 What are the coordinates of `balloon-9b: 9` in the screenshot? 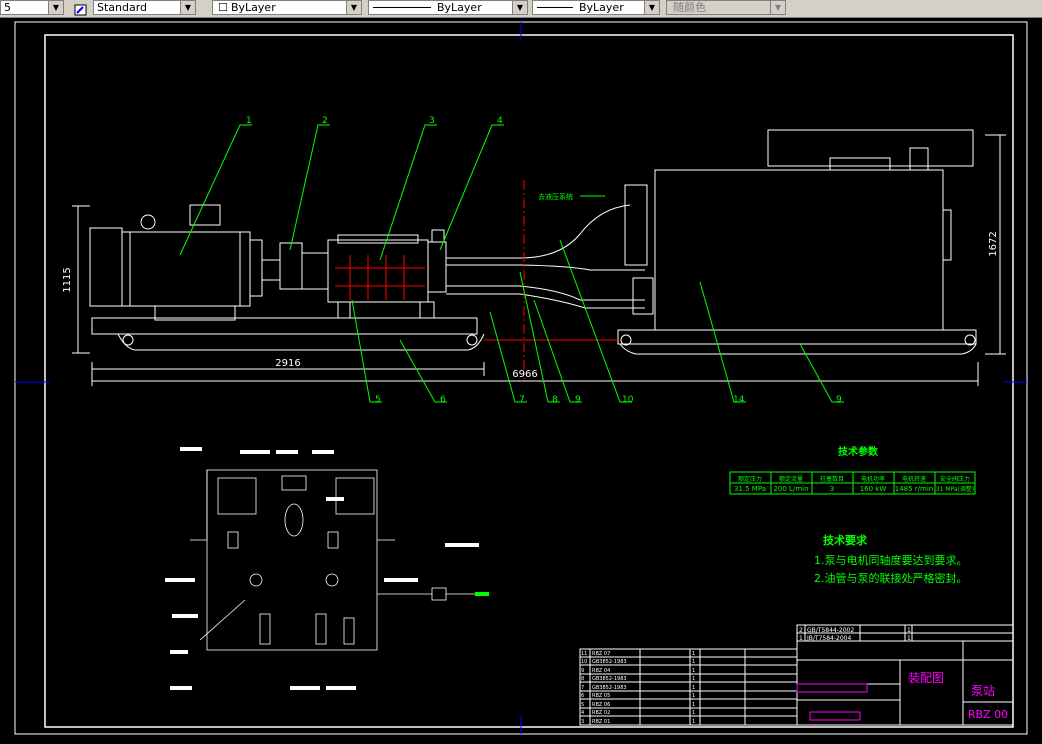 It's located at (839, 400).